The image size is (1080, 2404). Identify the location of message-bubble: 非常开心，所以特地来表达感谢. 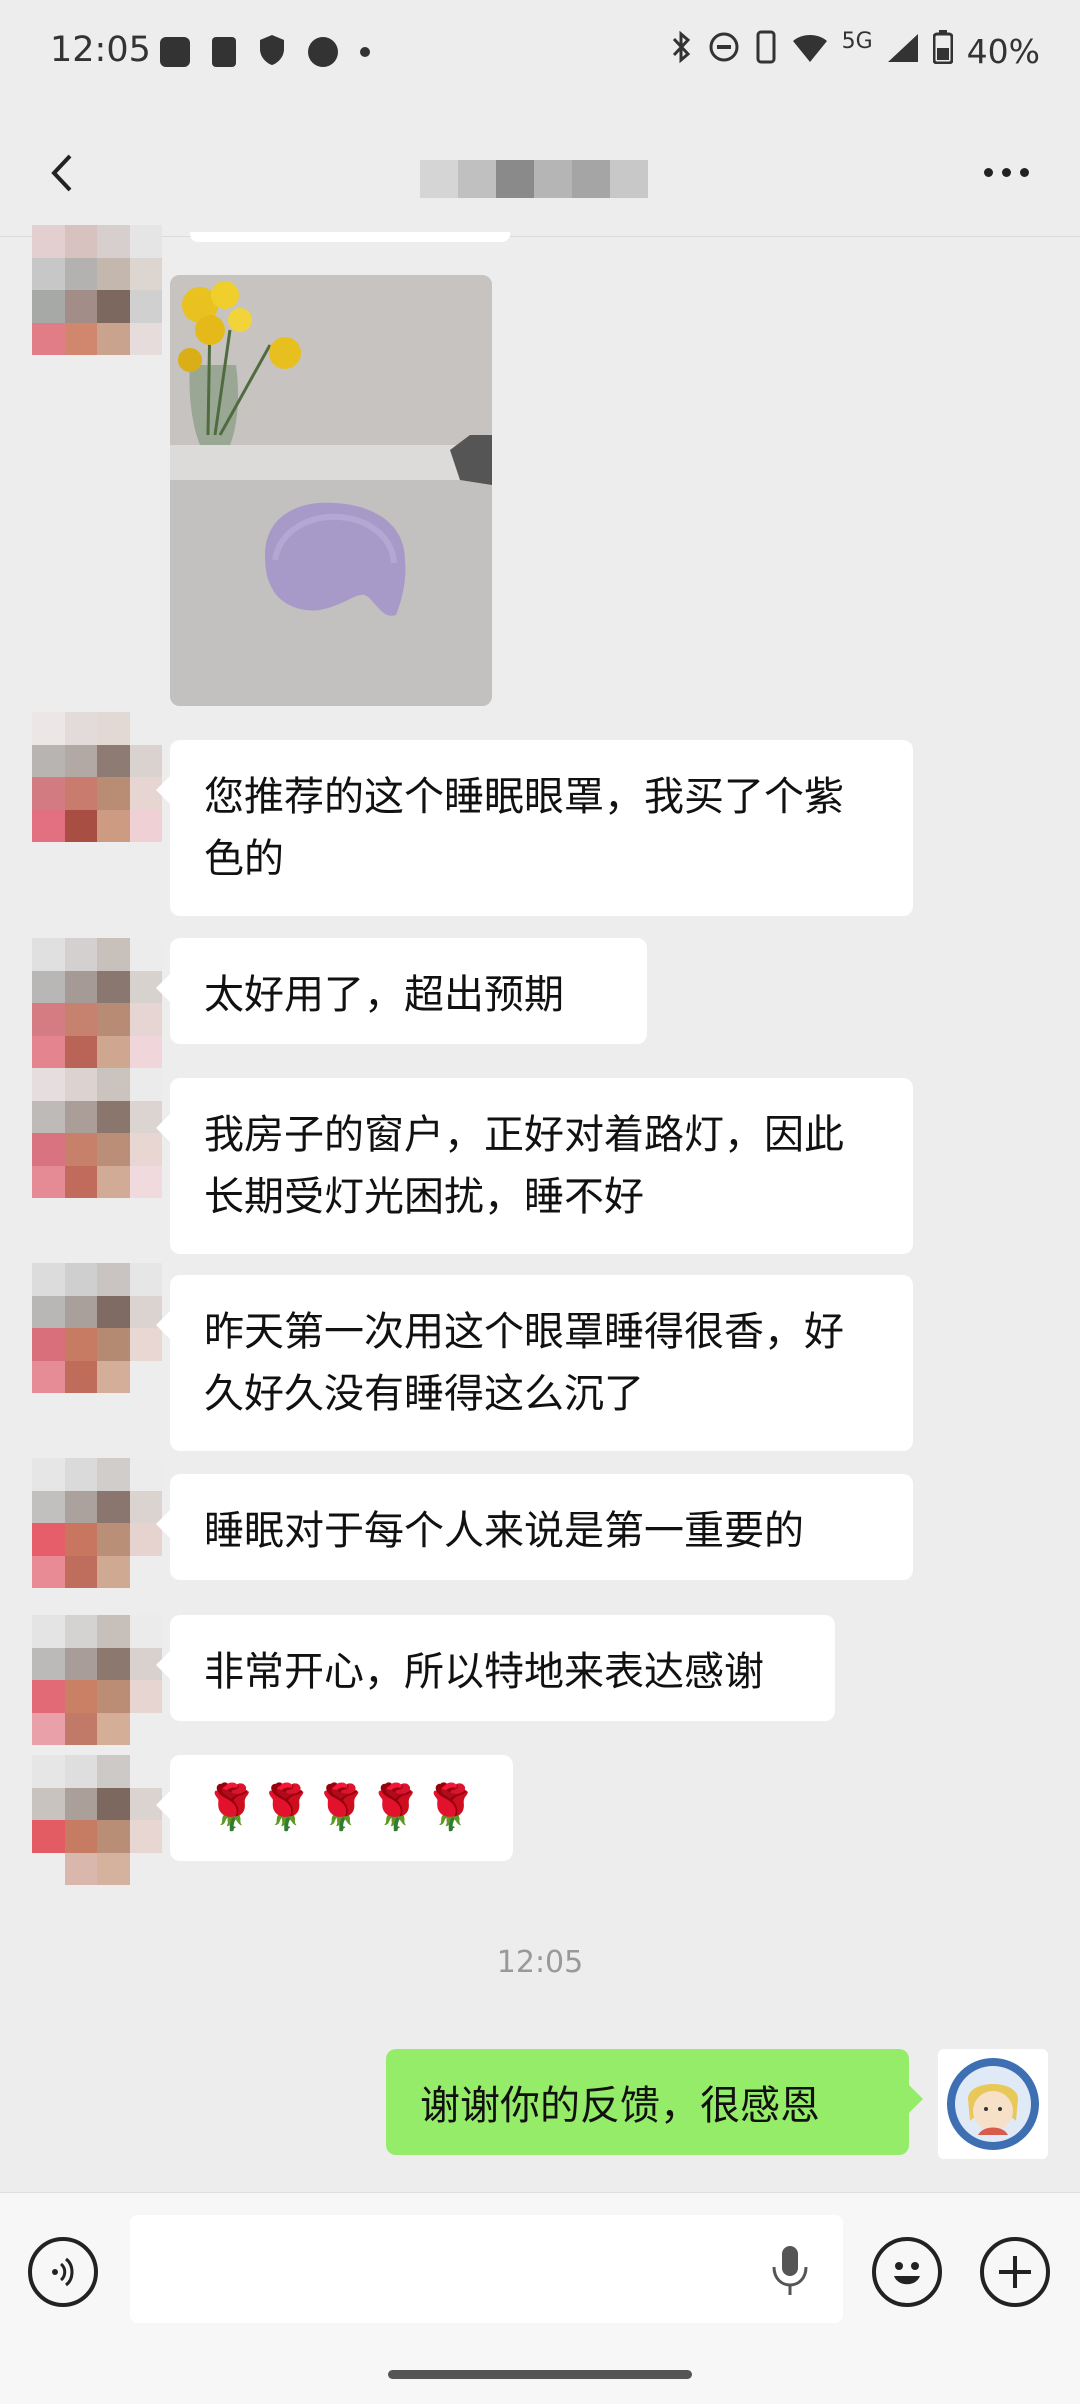
(495, 1668).